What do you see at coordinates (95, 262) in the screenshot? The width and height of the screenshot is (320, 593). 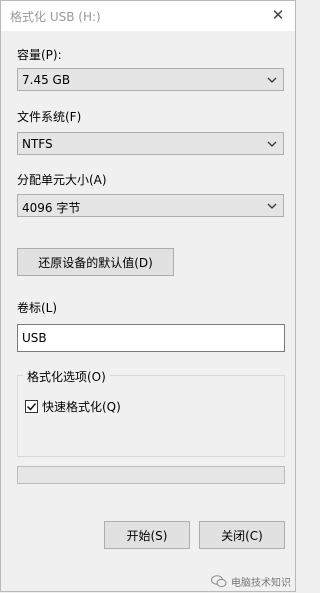 I see `restore-defaults-button: 还原设备的默认值(D)` at bounding box center [95, 262].